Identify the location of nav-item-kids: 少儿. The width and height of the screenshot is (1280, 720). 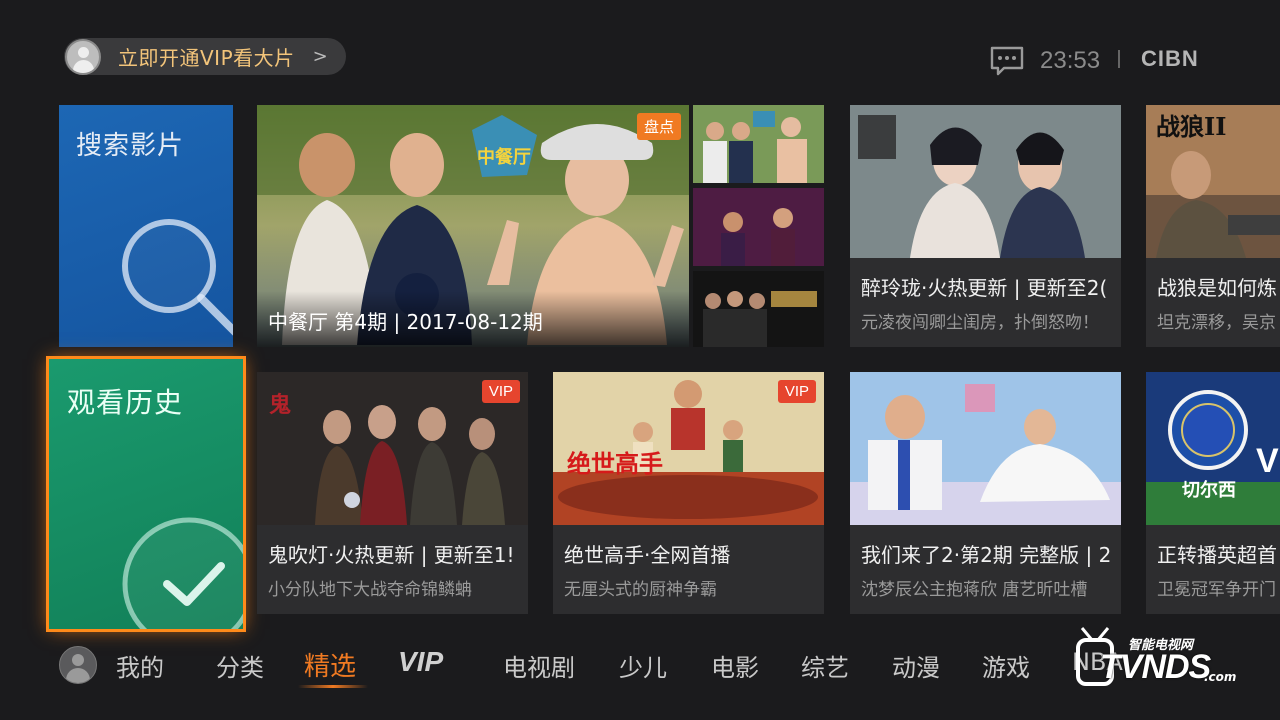
(643, 665).